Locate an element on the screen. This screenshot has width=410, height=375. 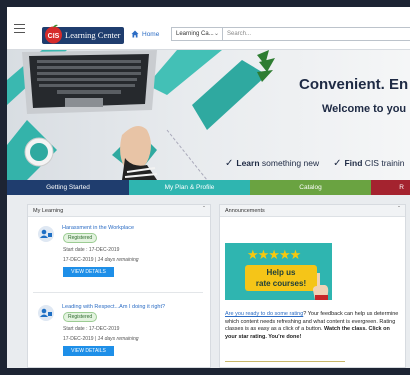
hero-bullet-find-bold: Find is located at coordinates (353, 163).